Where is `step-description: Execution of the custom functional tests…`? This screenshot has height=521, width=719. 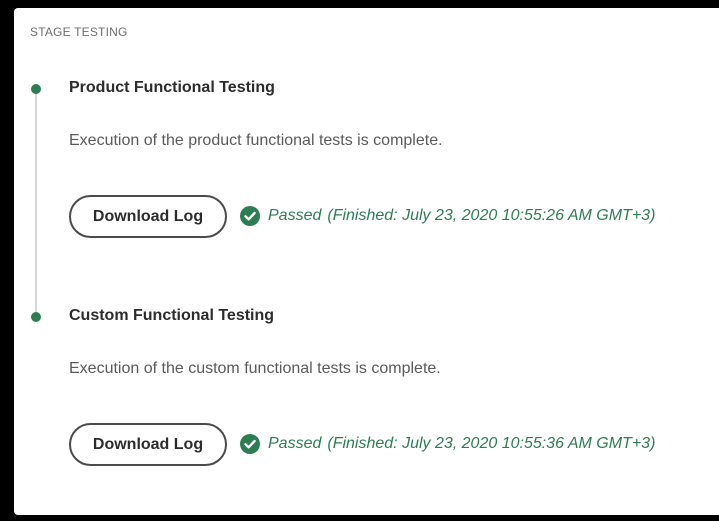
step-description: Execution of the custom functional tests… is located at coordinates (255, 368).